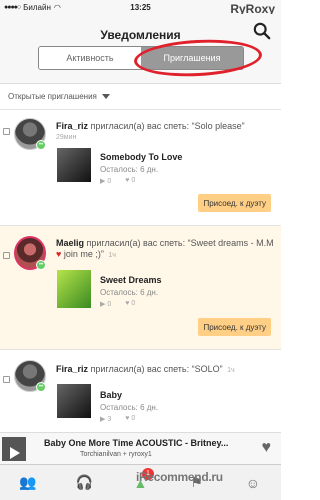 This screenshot has width=320, height=500. Describe the element at coordinates (140, 8) in the screenshot. I see `status-bar: ●●●●○ Билайн ◠ 13:25 RyRoxy` at that location.